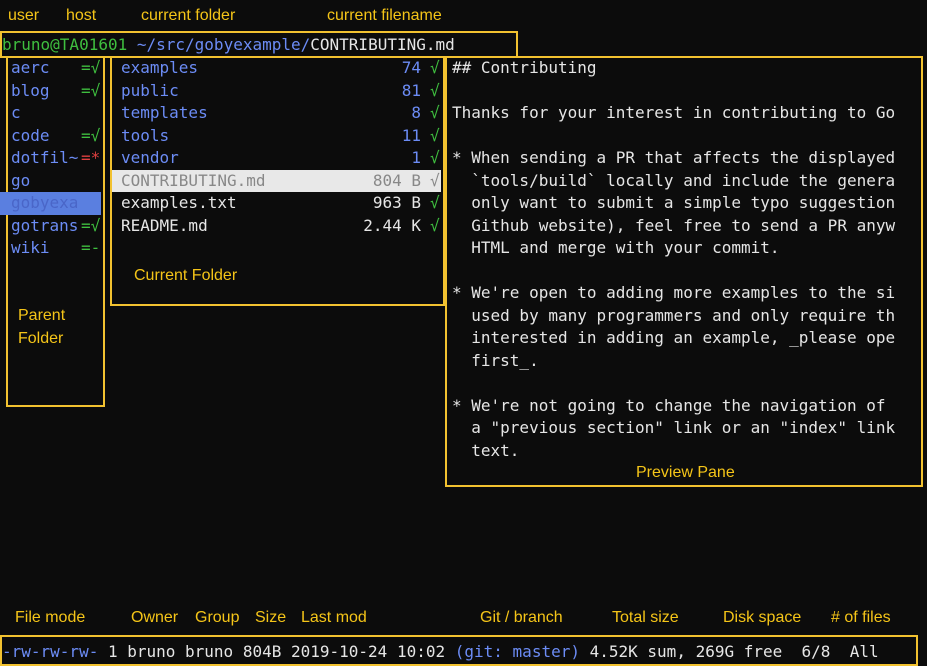 The image size is (927, 666). I want to click on parent-folder-item-name: c, so click(16, 112).